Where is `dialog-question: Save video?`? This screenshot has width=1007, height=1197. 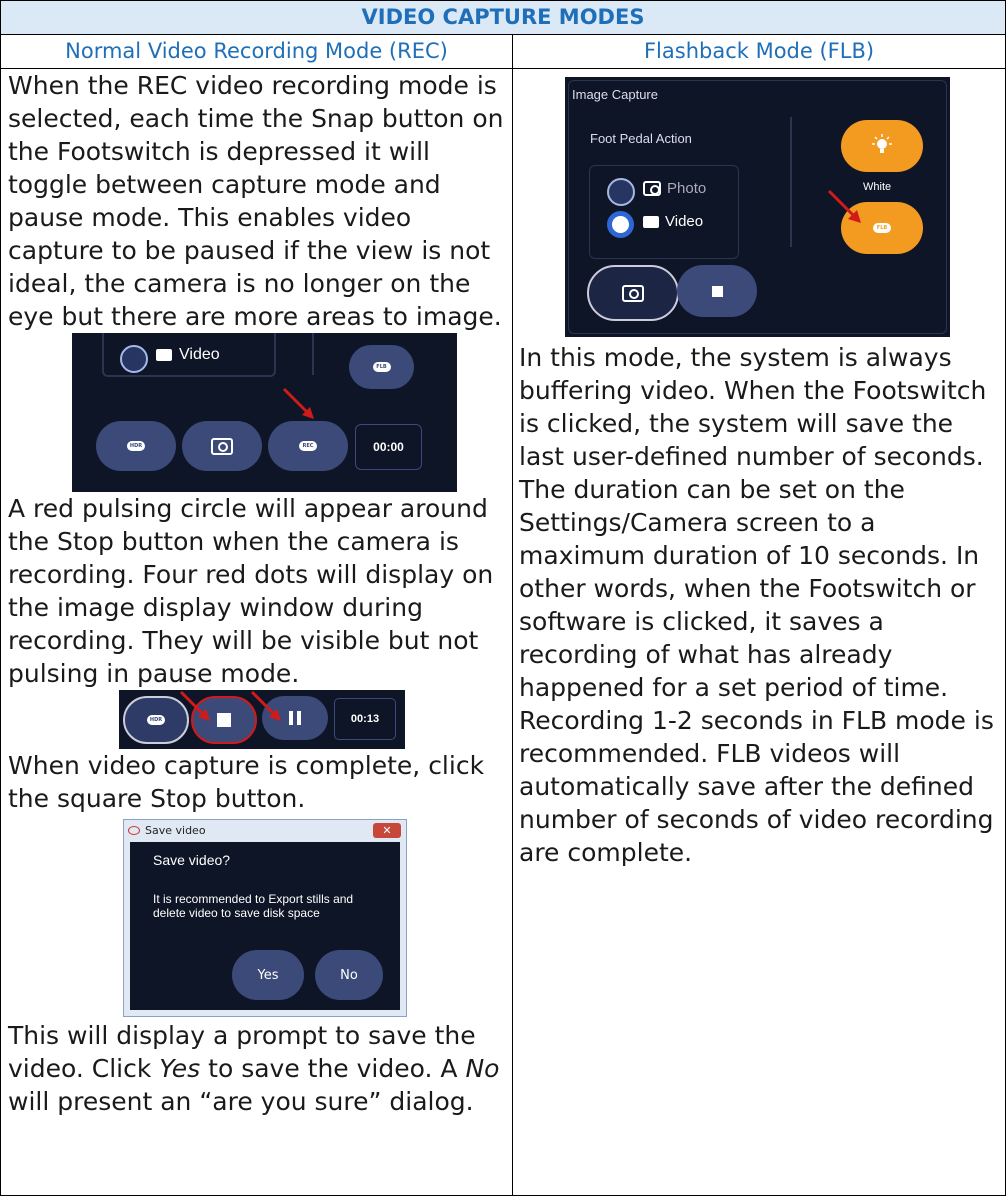 dialog-question: Save video? is located at coordinates (192, 860).